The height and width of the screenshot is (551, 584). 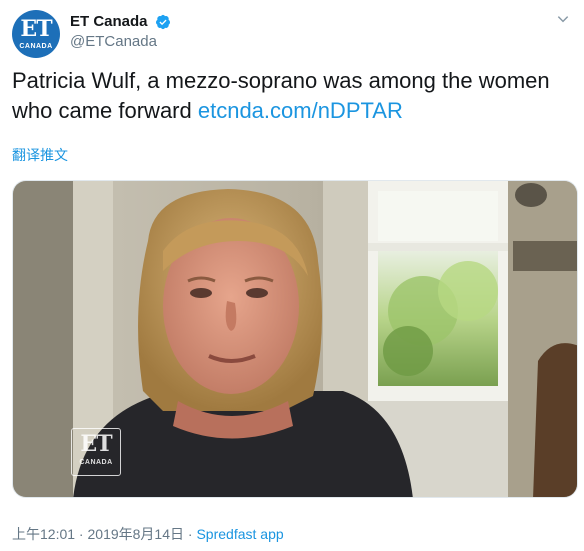 I want to click on tweet-footer: 上午12:01 · 2019年8月14日 · Spredfast app, so click(x=148, y=534).